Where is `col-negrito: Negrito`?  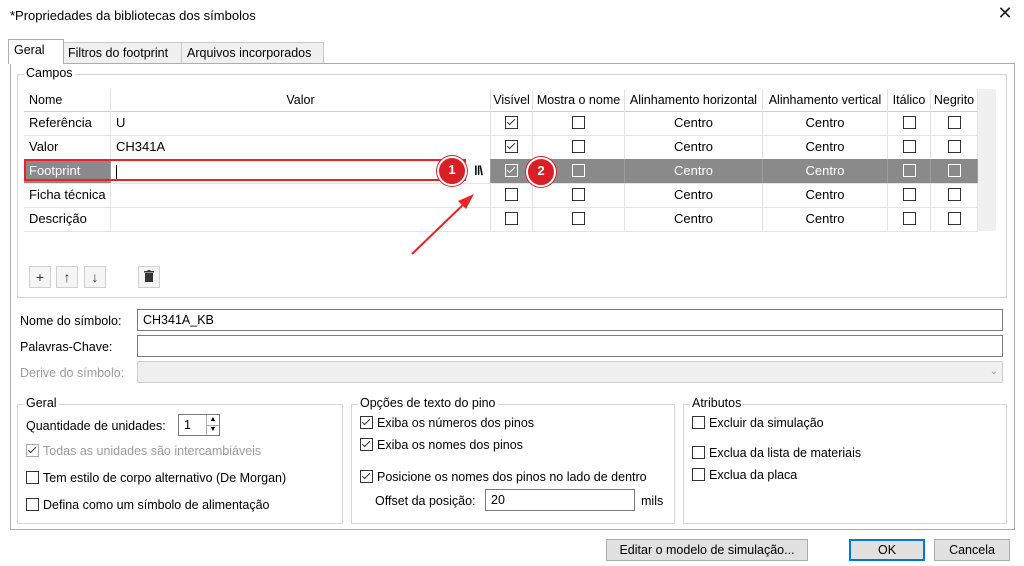
col-negrito: Negrito is located at coordinates (954, 100).